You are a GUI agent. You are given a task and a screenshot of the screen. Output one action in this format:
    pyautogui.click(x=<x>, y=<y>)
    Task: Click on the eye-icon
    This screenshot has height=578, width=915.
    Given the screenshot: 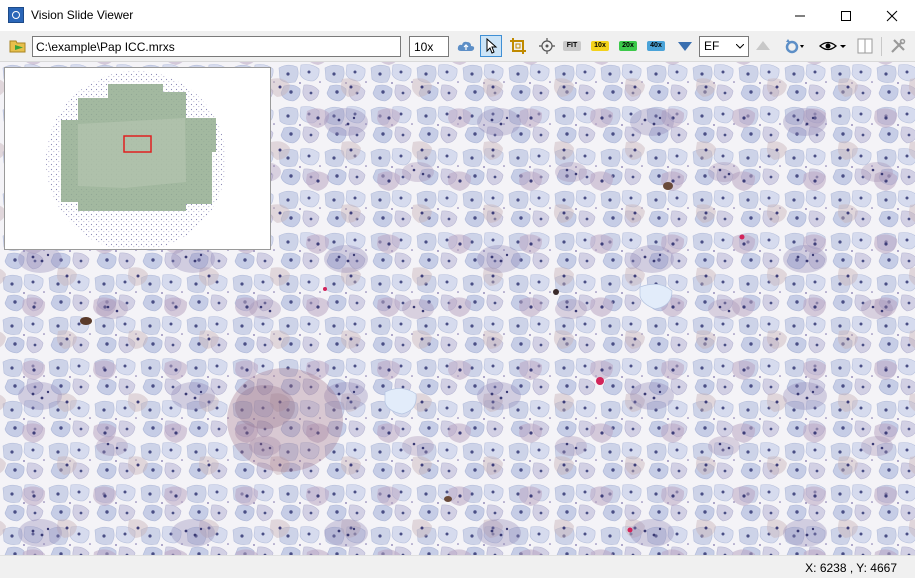 What is the action you would take?
    pyautogui.click(x=832, y=46)
    